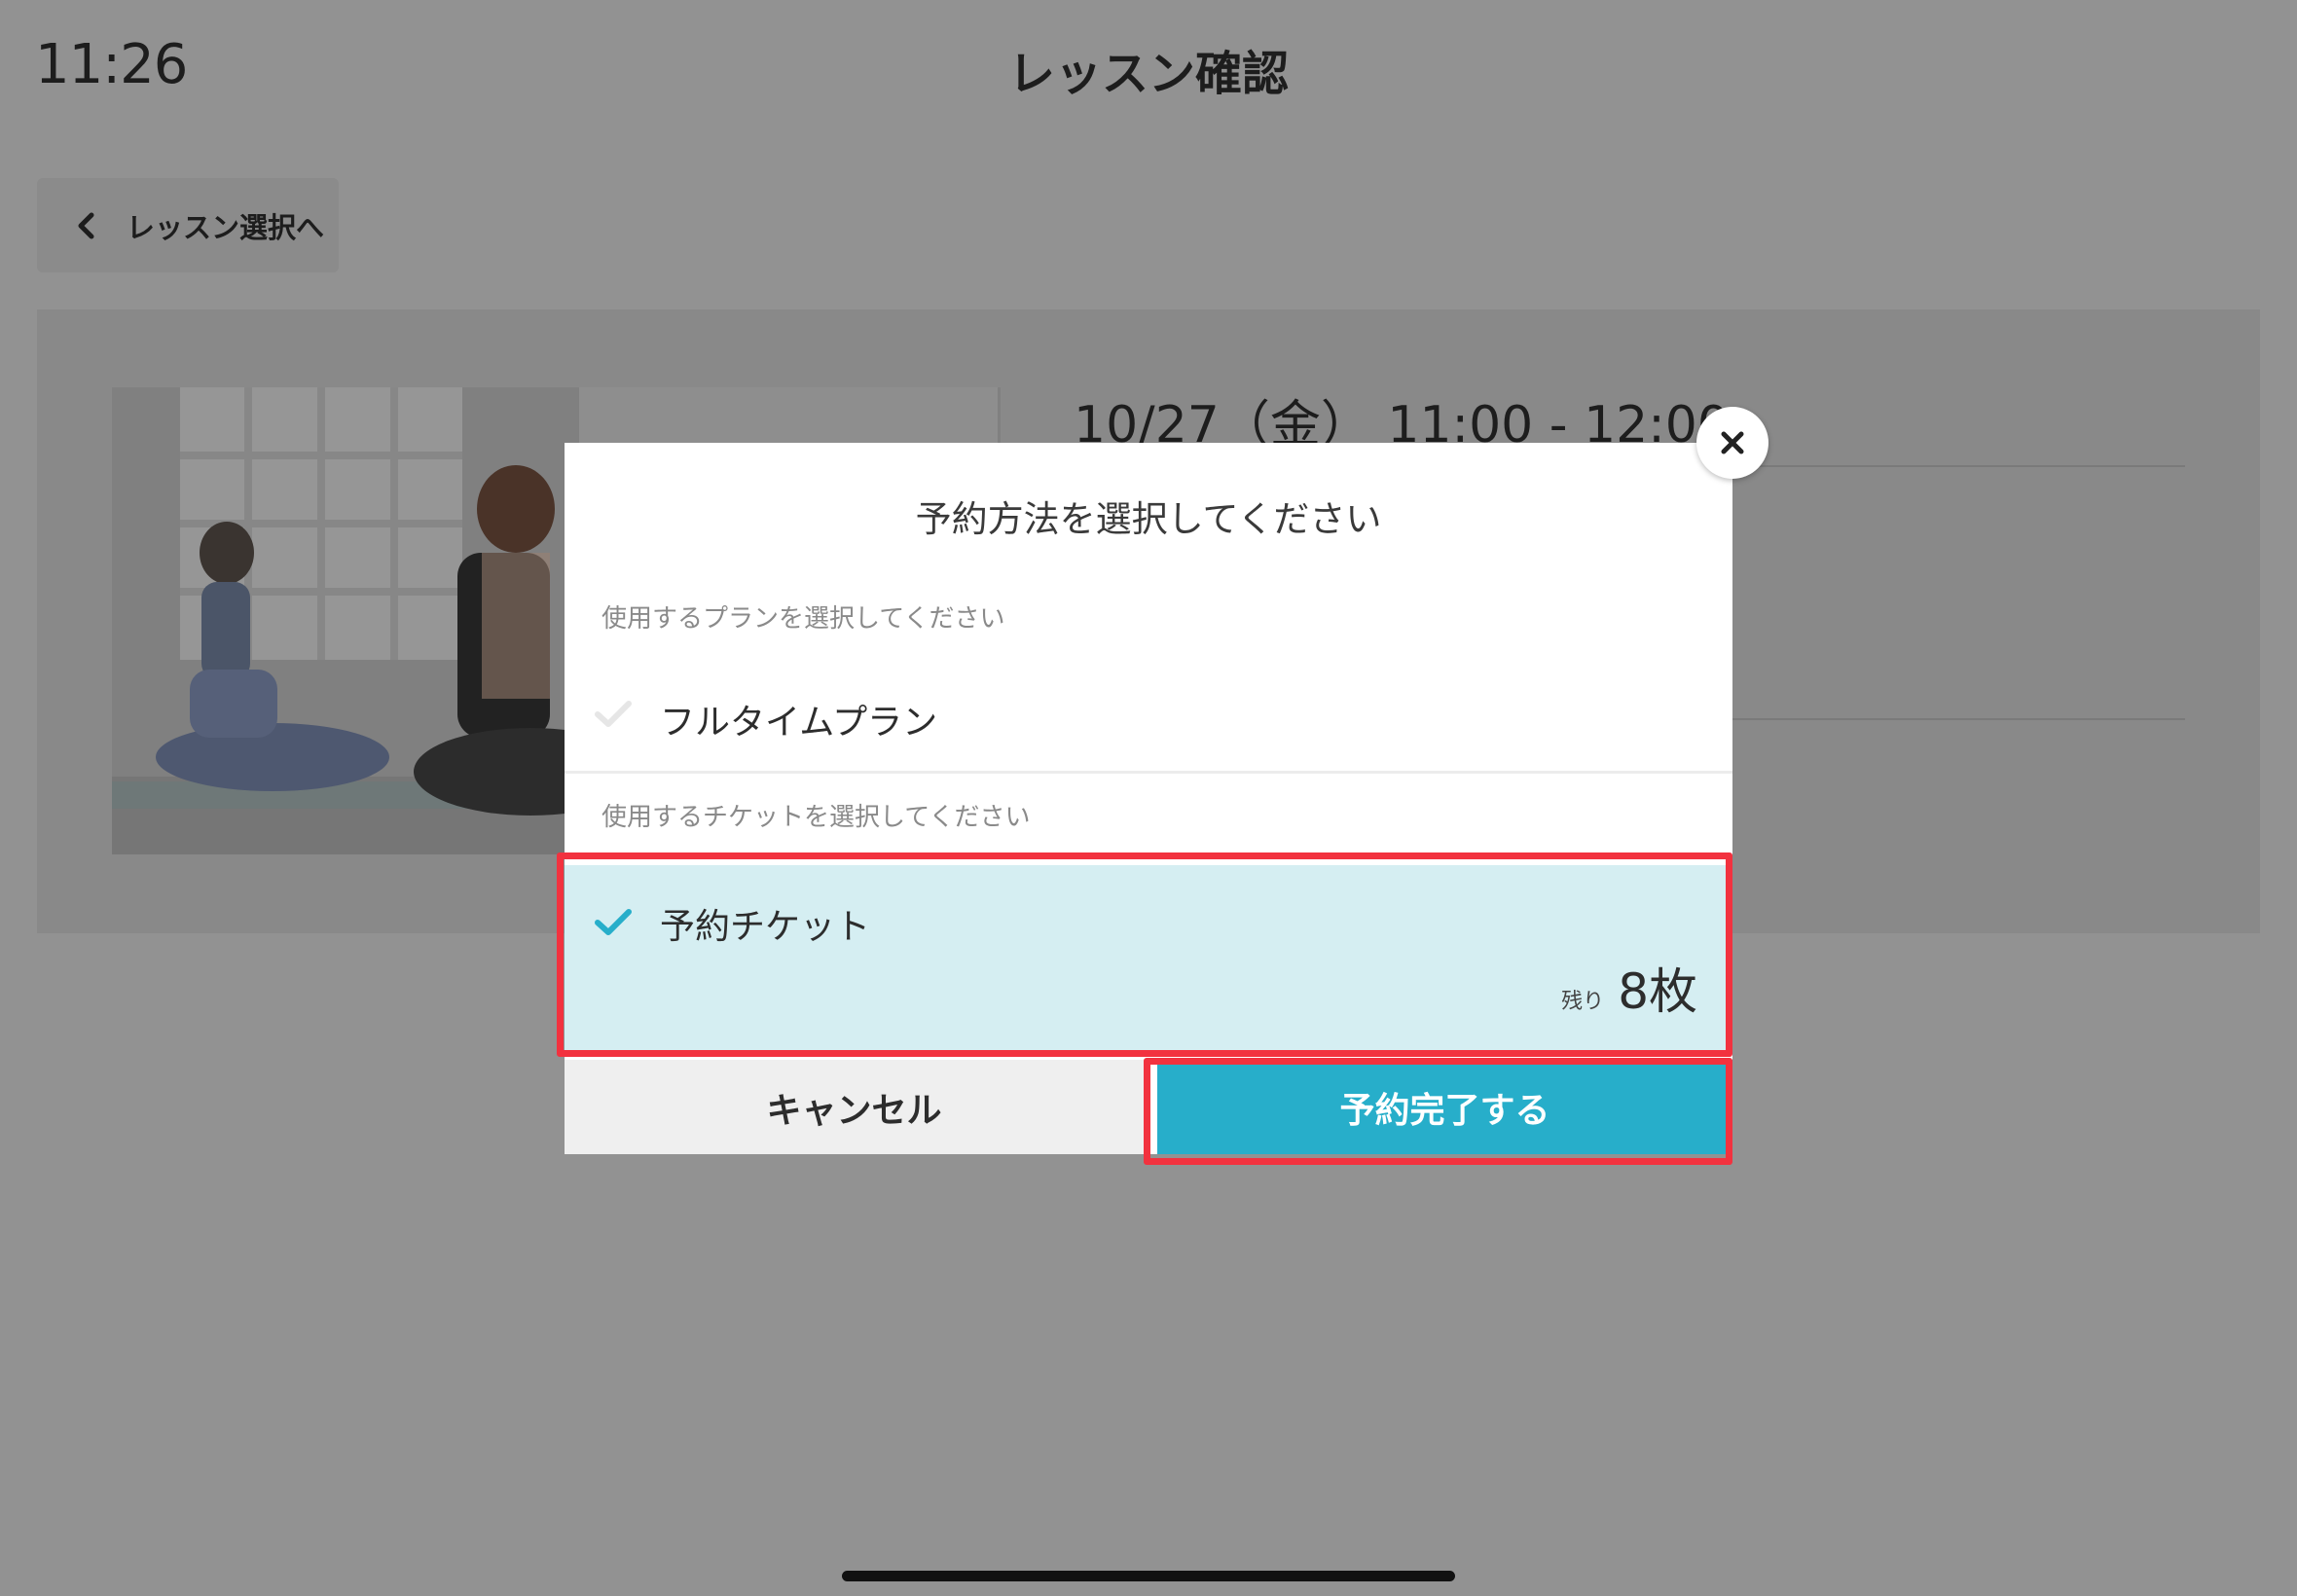 The width and height of the screenshot is (2297, 1596). What do you see at coordinates (1148, 772) in the screenshot?
I see `section-divider` at bounding box center [1148, 772].